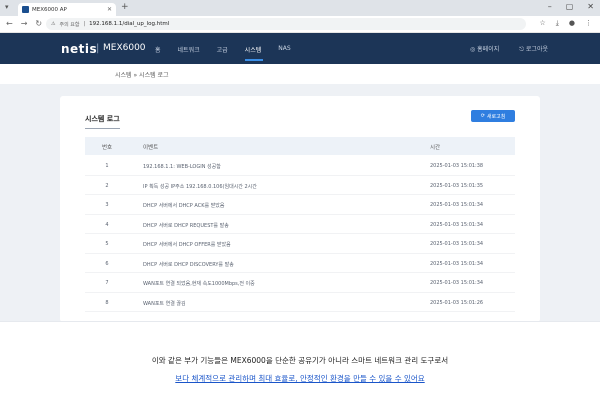 This screenshot has height=400, width=600. What do you see at coordinates (129, 24) in the screenshot?
I see `url-text: 192.168.1.1/dial_up_log.html` at bounding box center [129, 24].